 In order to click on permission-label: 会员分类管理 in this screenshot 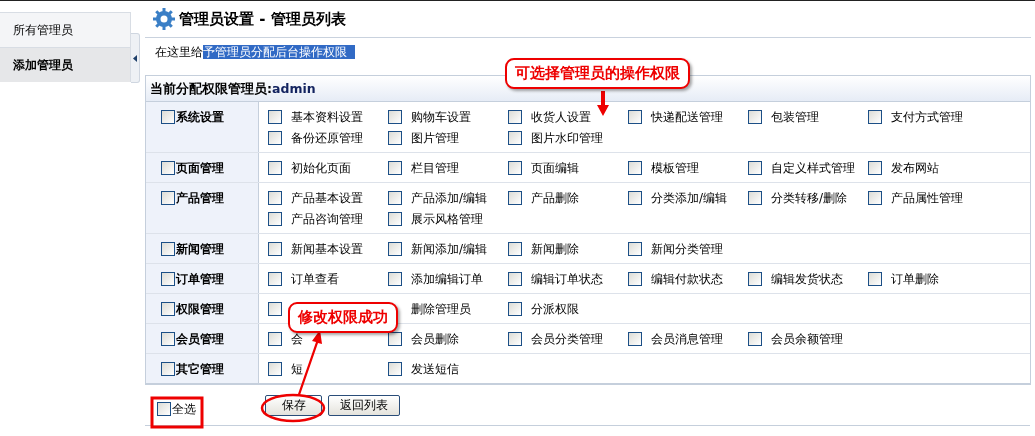, I will do `click(567, 339)`.